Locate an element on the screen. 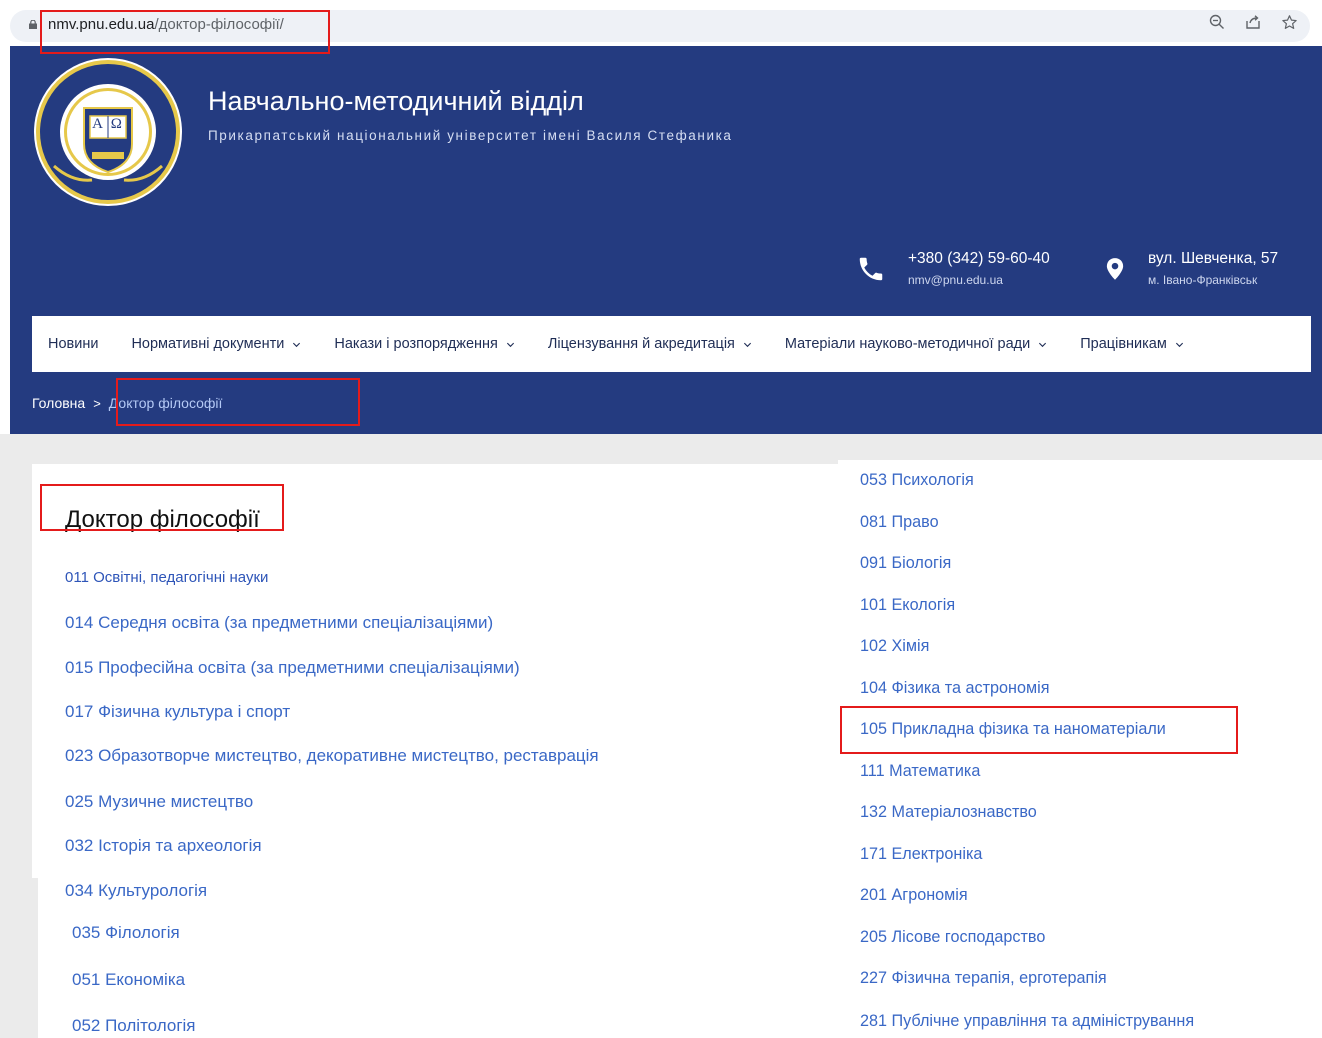 The height and width of the screenshot is (1038, 1322). specialty-link: 205 Лісове господарство is located at coordinates (952, 937).